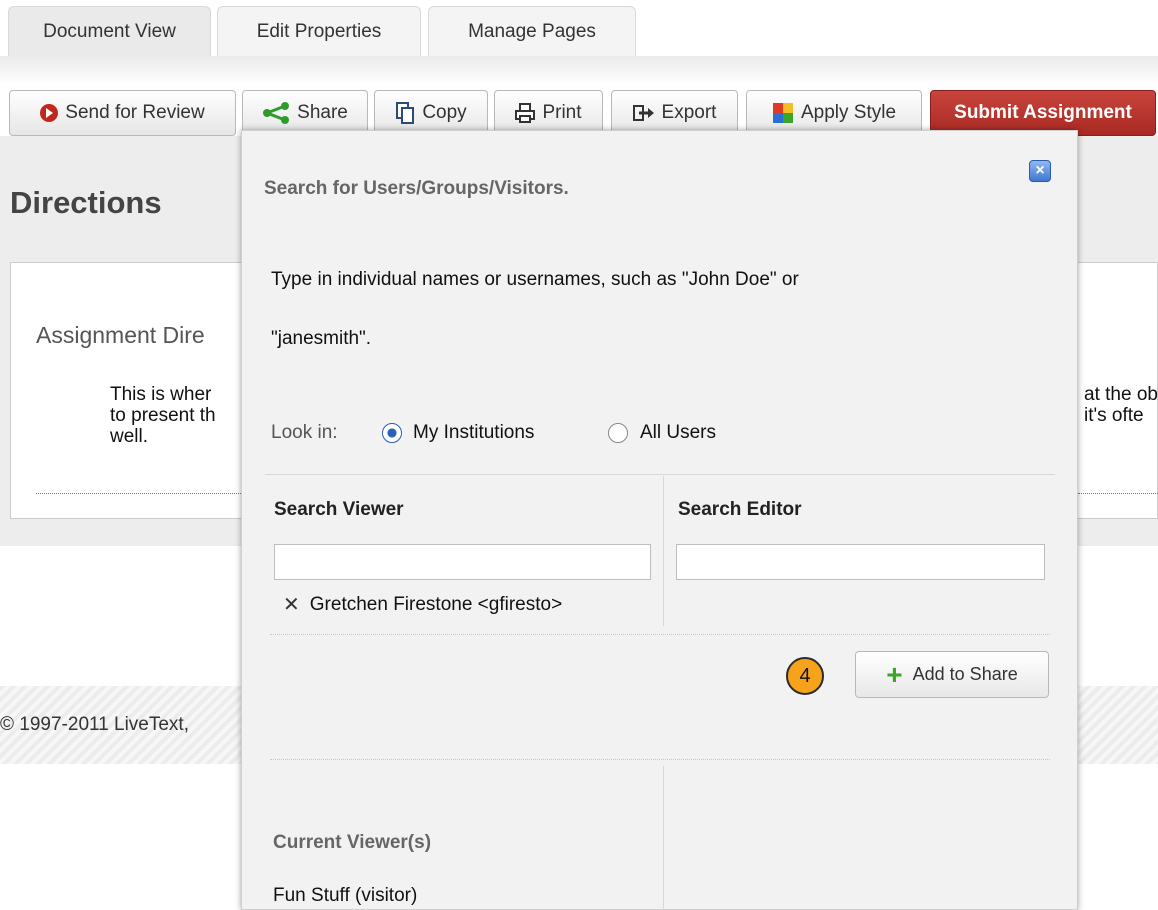 This screenshot has height=910, width=1158. I want to click on plus-icon: +, so click(894, 674).